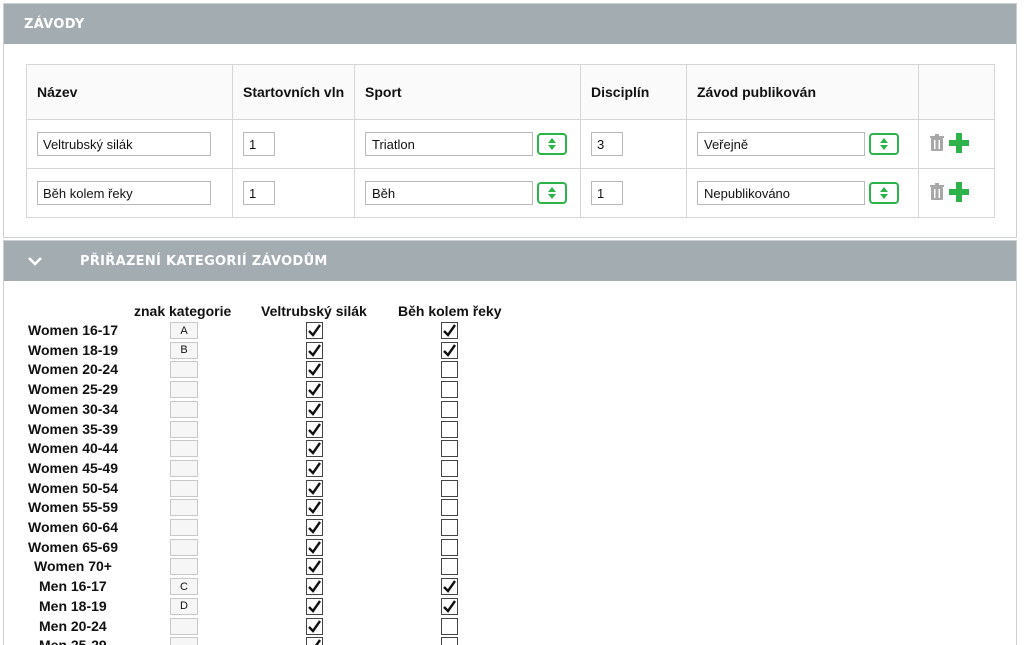 The image size is (1024, 645). Describe the element at coordinates (129, 92) in the screenshot. I see `col-header-name: Název` at that location.